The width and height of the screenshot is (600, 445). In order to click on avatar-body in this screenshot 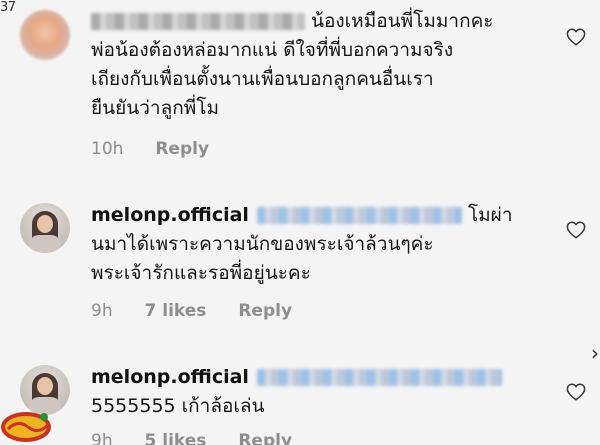, I will do `click(45, 244)`.